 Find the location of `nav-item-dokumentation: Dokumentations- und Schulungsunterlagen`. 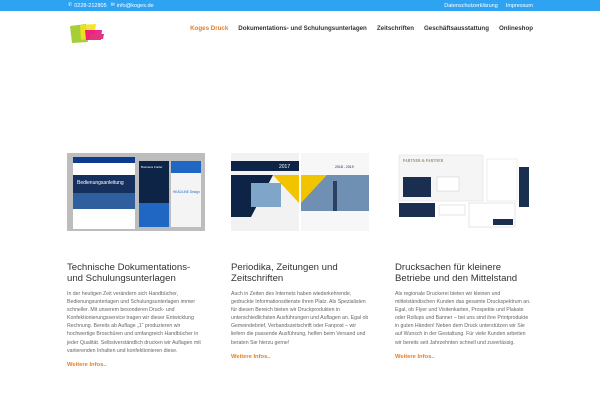

nav-item-dokumentation: Dokumentations- und Schulungsunterlagen is located at coordinates (302, 28).